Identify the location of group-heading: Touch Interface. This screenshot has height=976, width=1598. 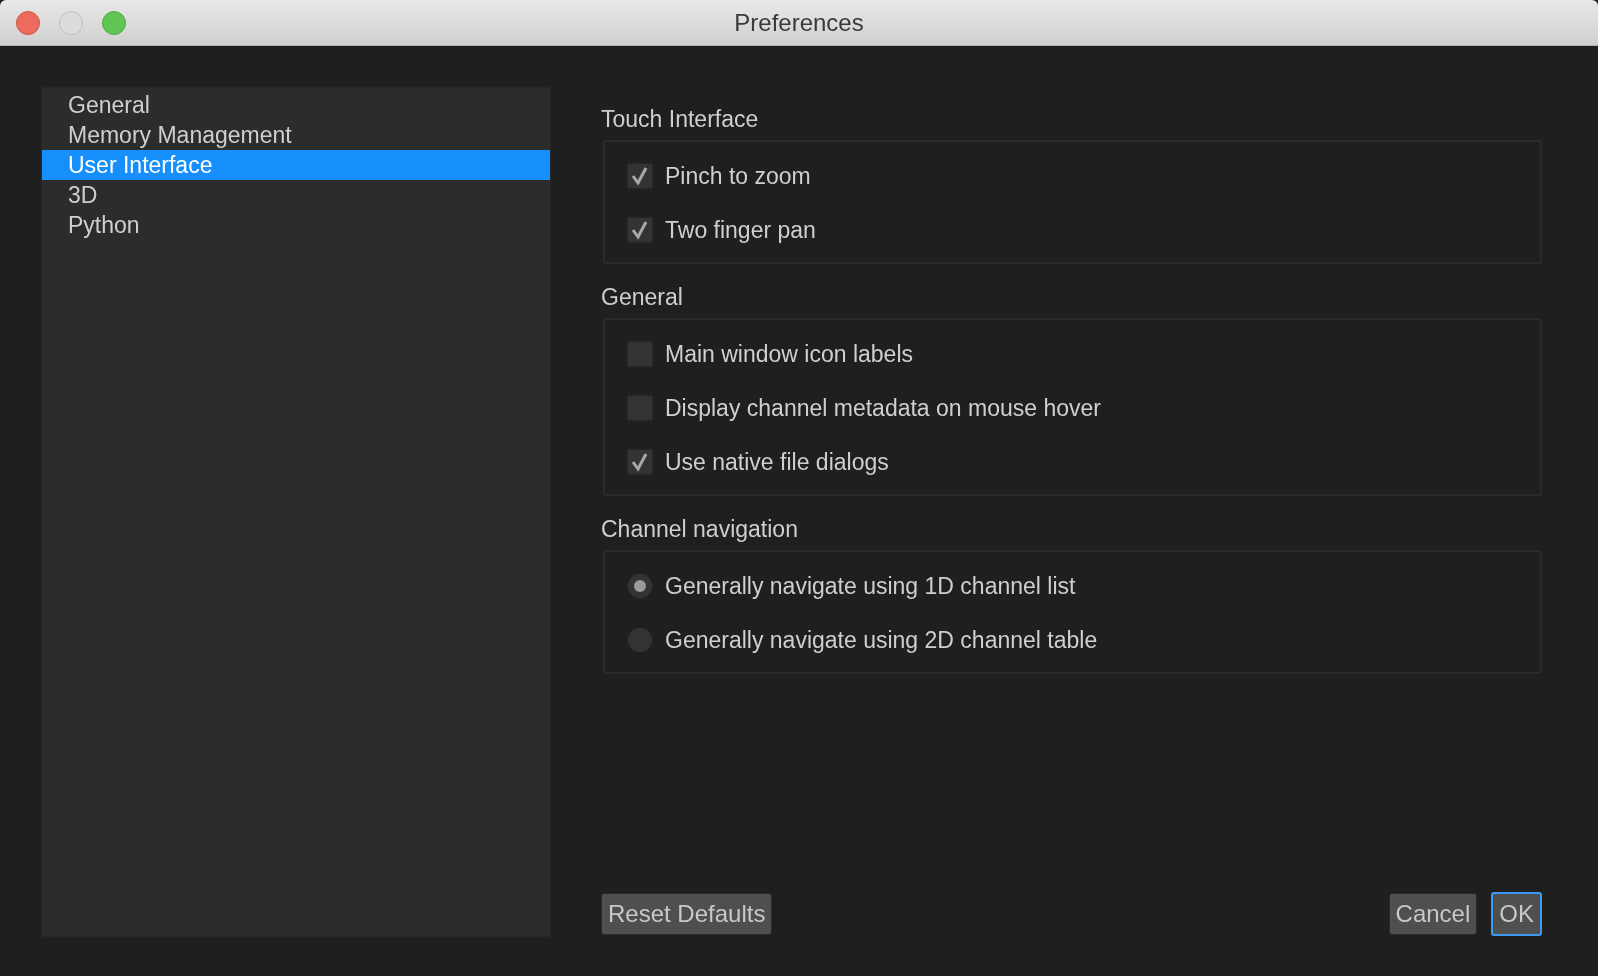
(680, 119).